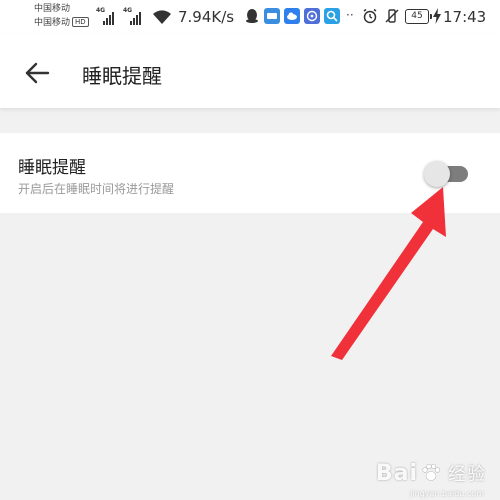 Image resolution: width=500 pixels, height=500 pixels. I want to click on arrow-left-icon, so click(37, 73).